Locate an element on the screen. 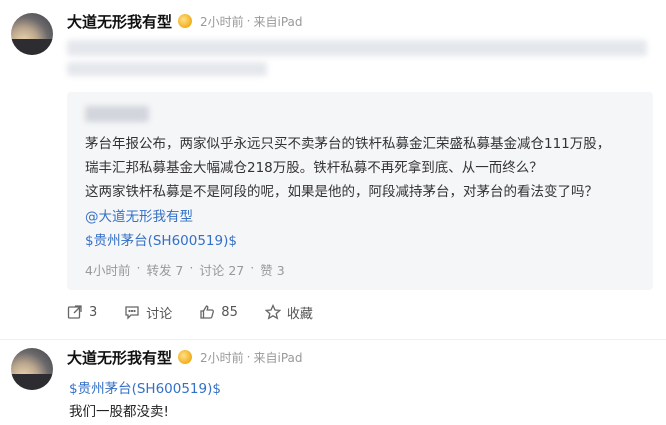 The width and height of the screenshot is (666, 425). post-actions: 3 讨论 85 收藏 is located at coordinates (203, 312).